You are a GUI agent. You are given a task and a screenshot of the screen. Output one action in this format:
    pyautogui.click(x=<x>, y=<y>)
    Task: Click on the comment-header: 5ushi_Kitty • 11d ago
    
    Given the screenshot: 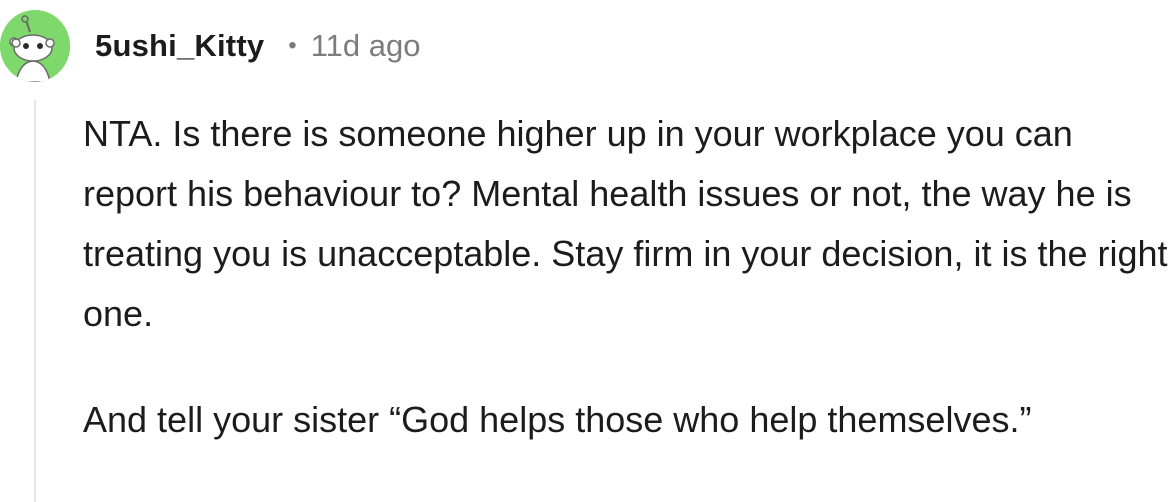 What is the action you would take?
    pyautogui.click(x=257, y=46)
    